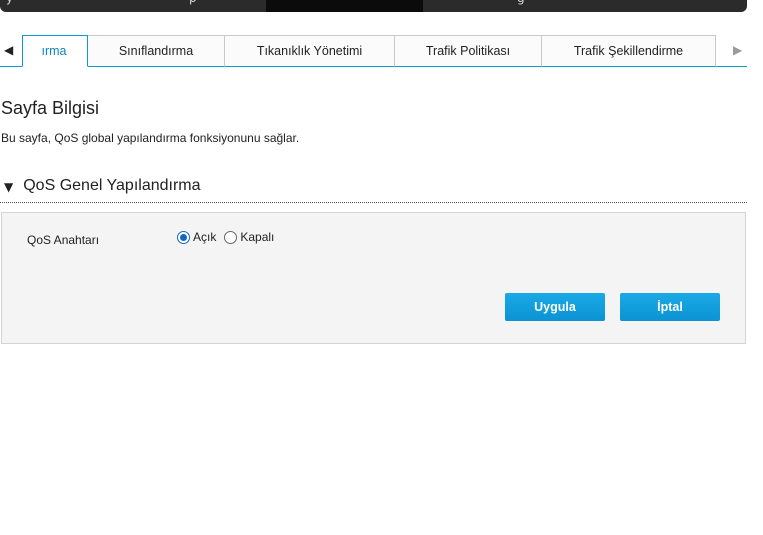 The width and height of the screenshot is (763, 535). Describe the element at coordinates (257, 237) in the screenshot. I see `qos-off-label: Kapalı` at that location.